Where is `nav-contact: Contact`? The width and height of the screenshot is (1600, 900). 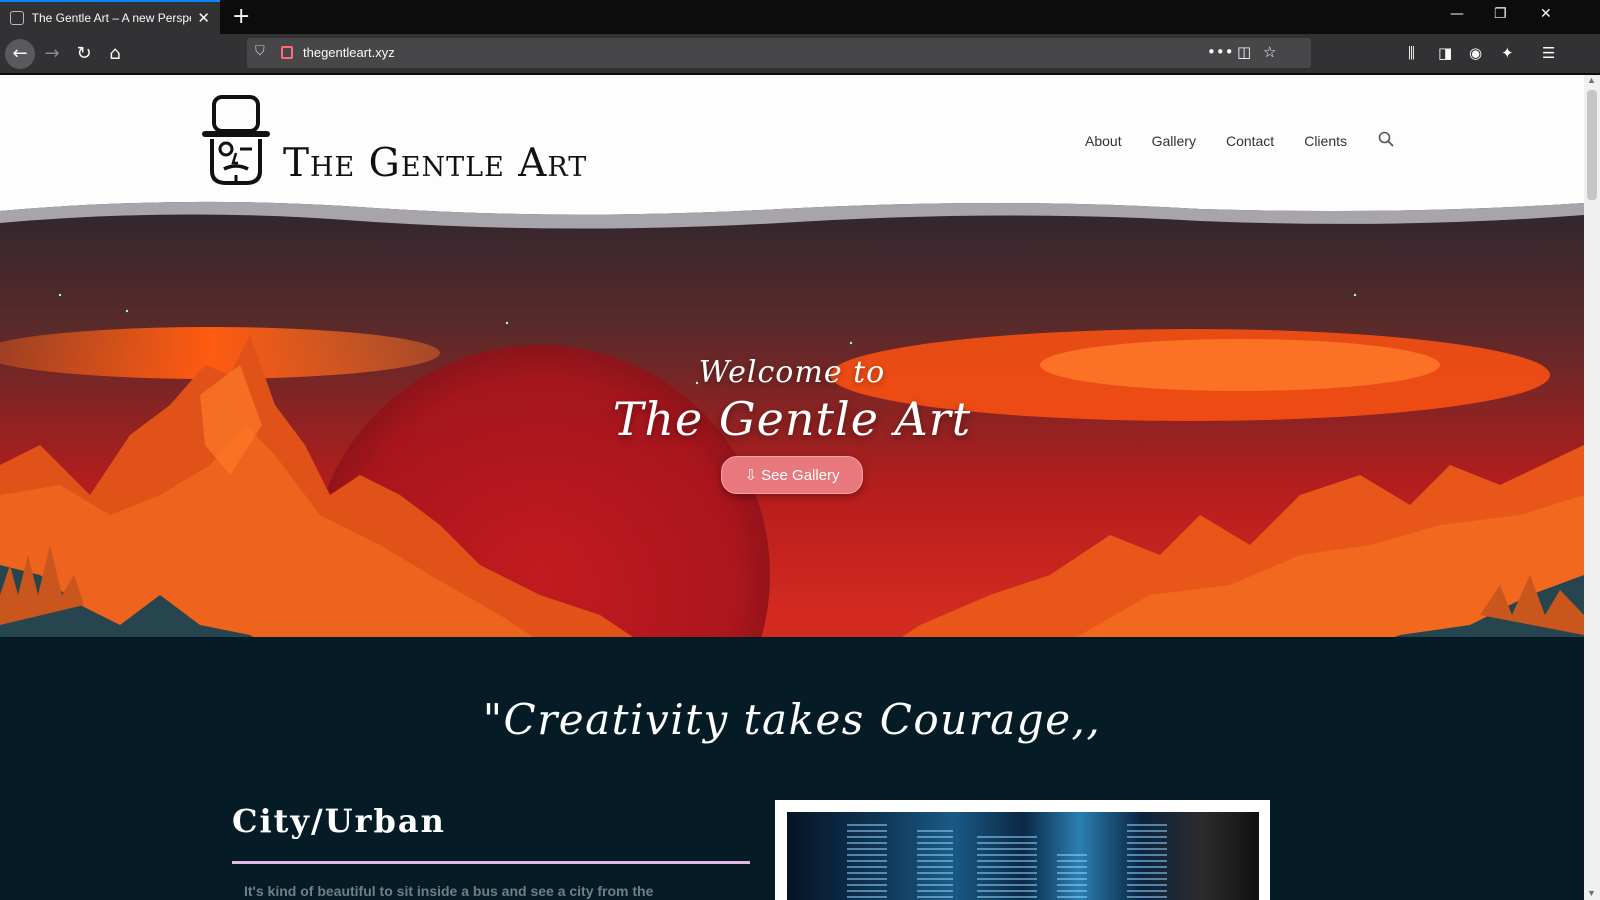
nav-contact: Contact is located at coordinates (1250, 141).